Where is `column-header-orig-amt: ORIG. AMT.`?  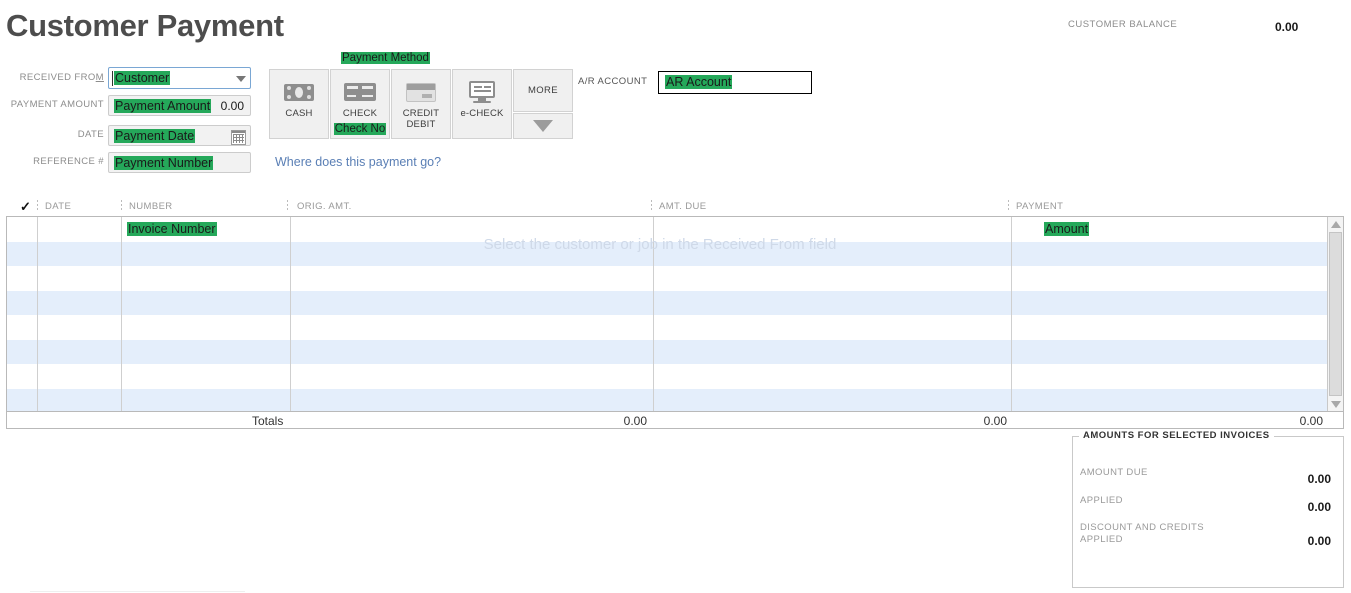 column-header-orig-amt: ORIG. AMT. is located at coordinates (324, 206).